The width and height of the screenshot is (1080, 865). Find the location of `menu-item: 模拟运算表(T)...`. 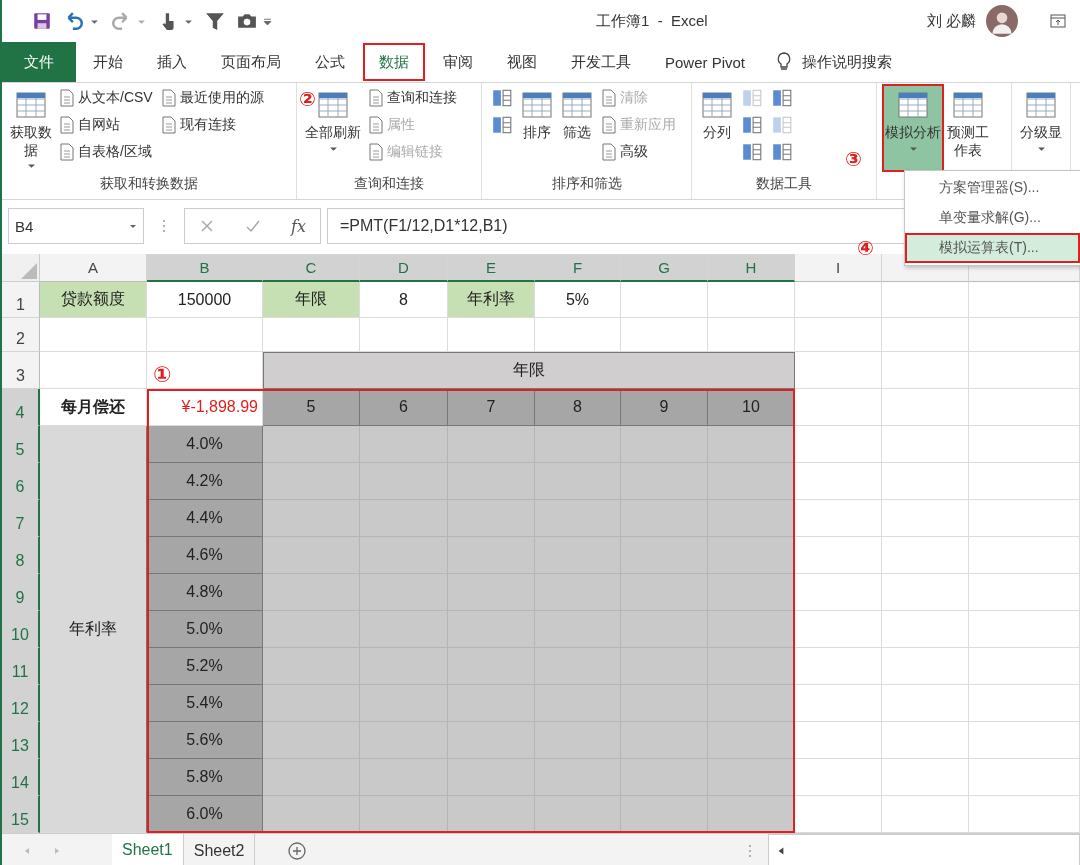

menu-item: 模拟运算表(T)... is located at coordinates (992, 248).